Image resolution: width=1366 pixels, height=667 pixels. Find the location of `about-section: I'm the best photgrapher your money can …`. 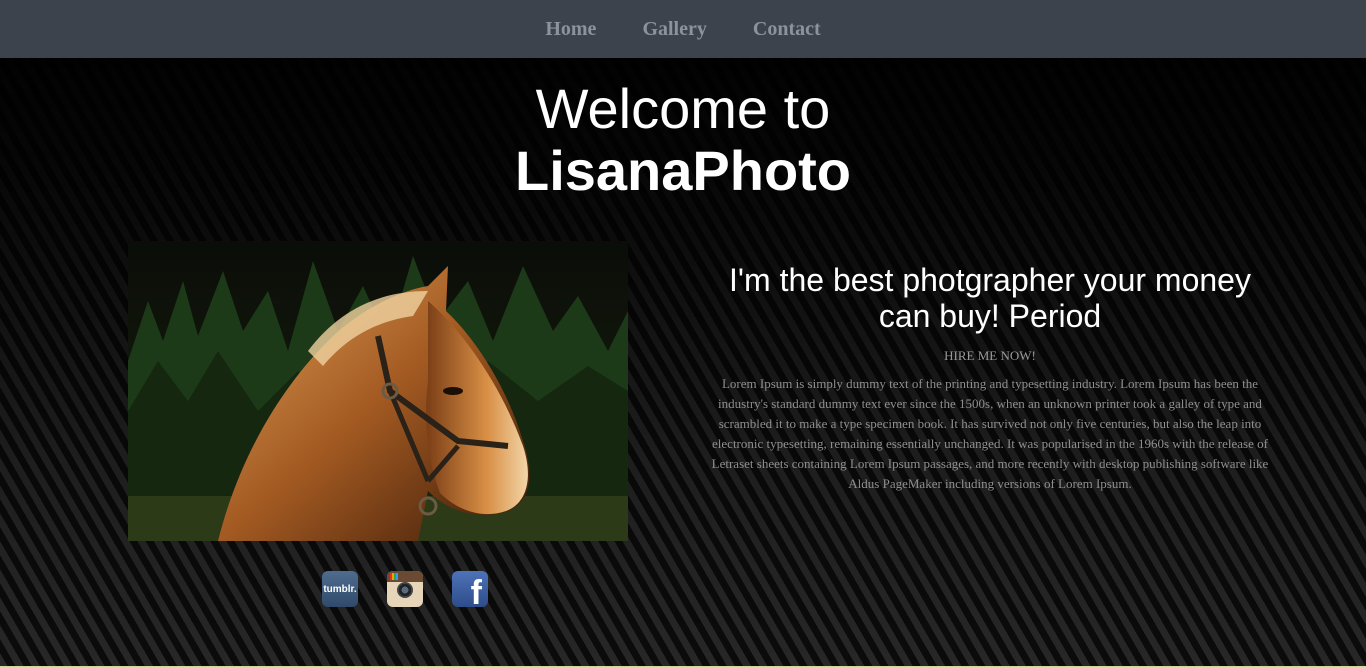

about-section: I'm the best photgrapher your money can … is located at coordinates (990, 378).